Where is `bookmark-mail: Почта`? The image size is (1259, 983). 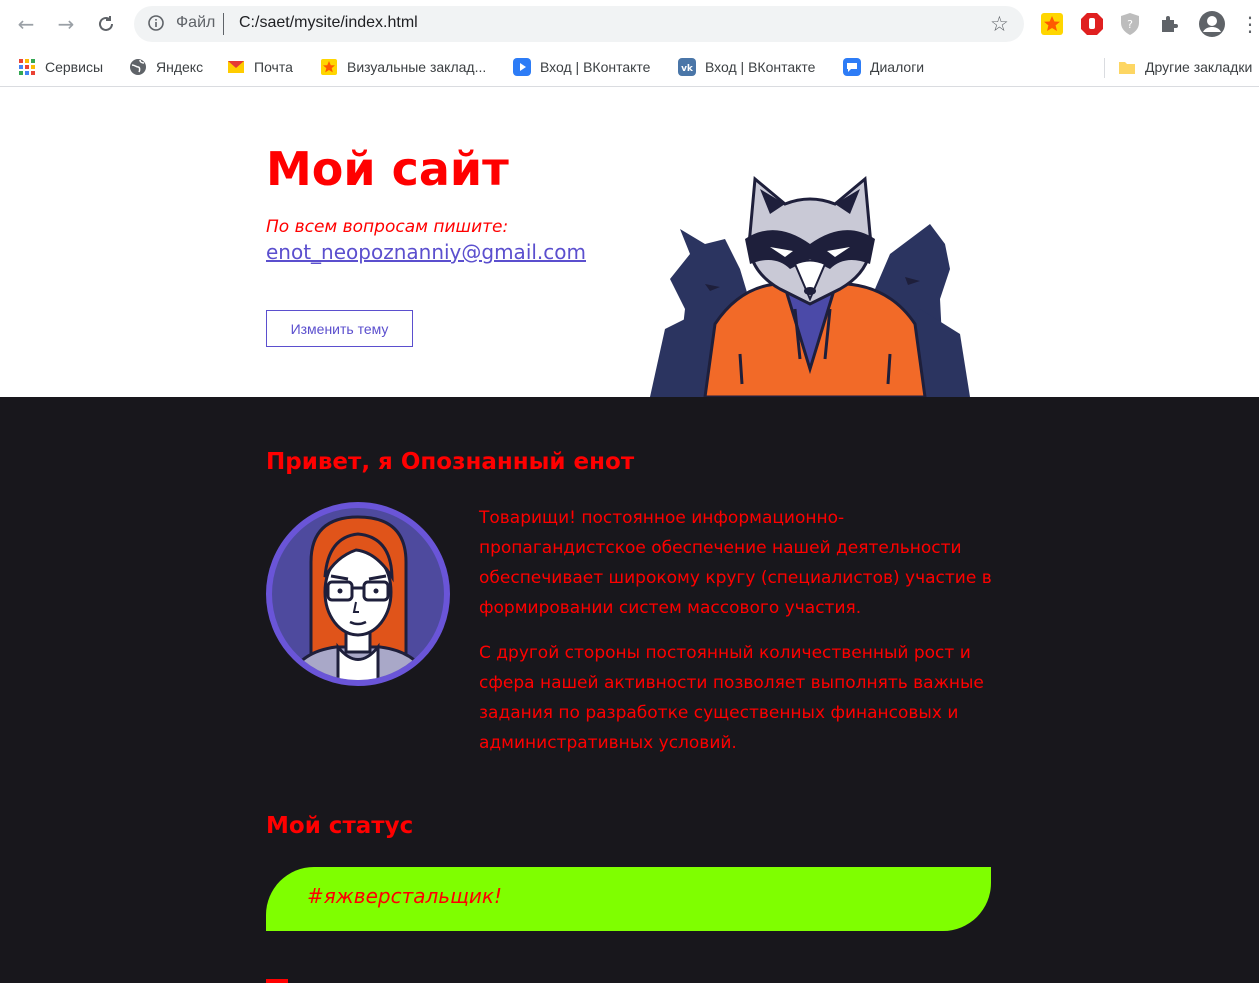 bookmark-mail: Почта is located at coordinates (260, 67).